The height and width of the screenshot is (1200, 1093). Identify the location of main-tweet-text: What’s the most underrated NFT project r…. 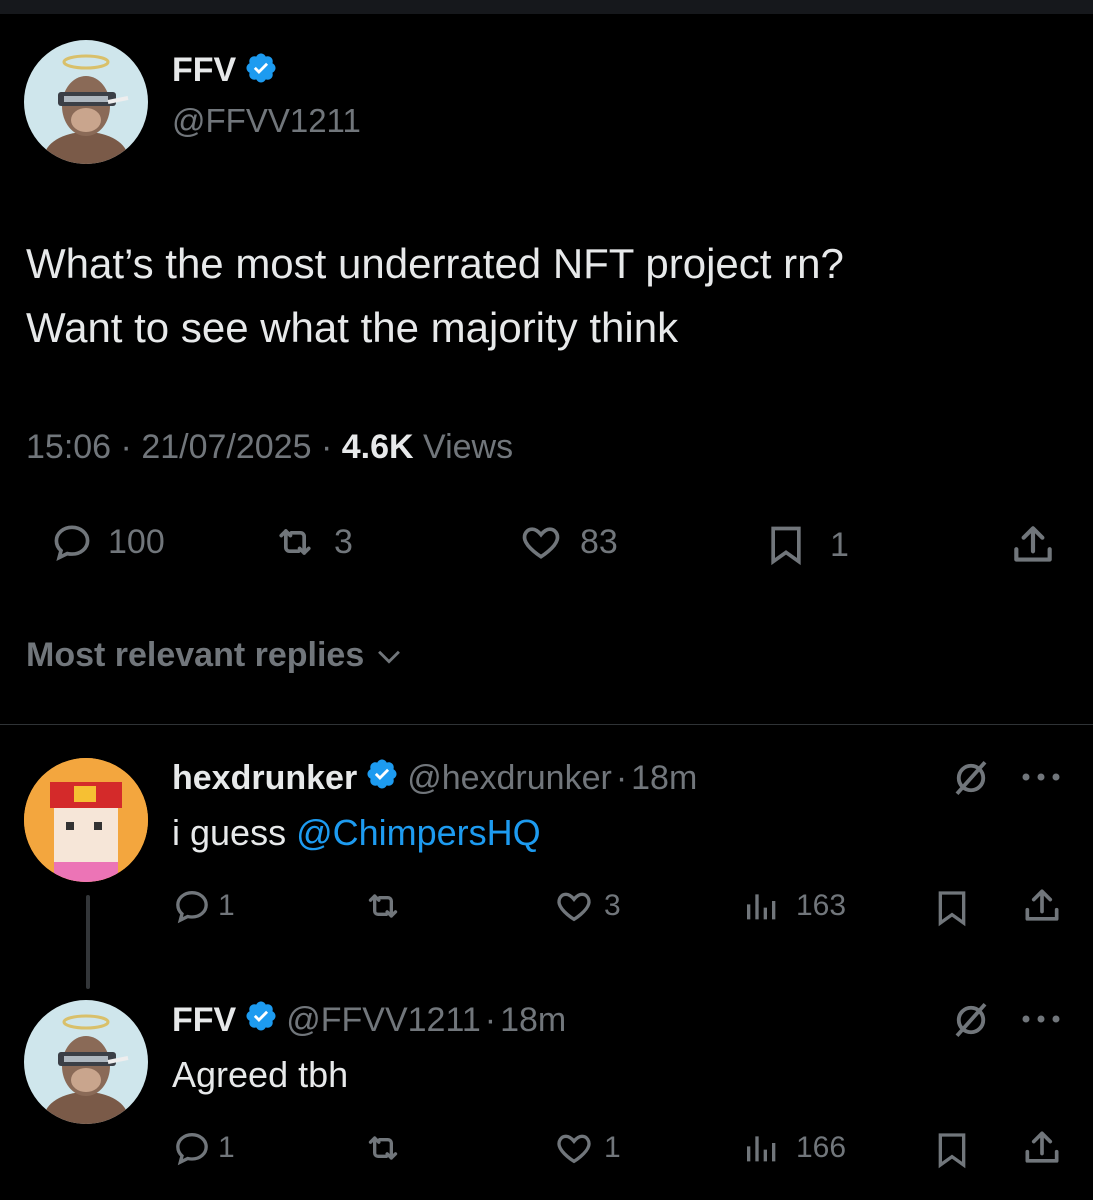
(435, 296).